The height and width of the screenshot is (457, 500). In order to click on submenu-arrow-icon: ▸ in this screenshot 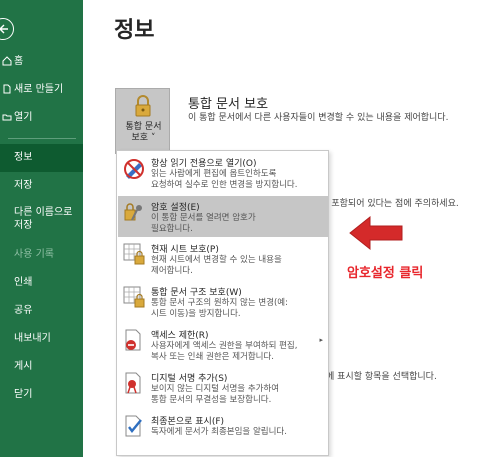, I will do `click(321, 340)`.